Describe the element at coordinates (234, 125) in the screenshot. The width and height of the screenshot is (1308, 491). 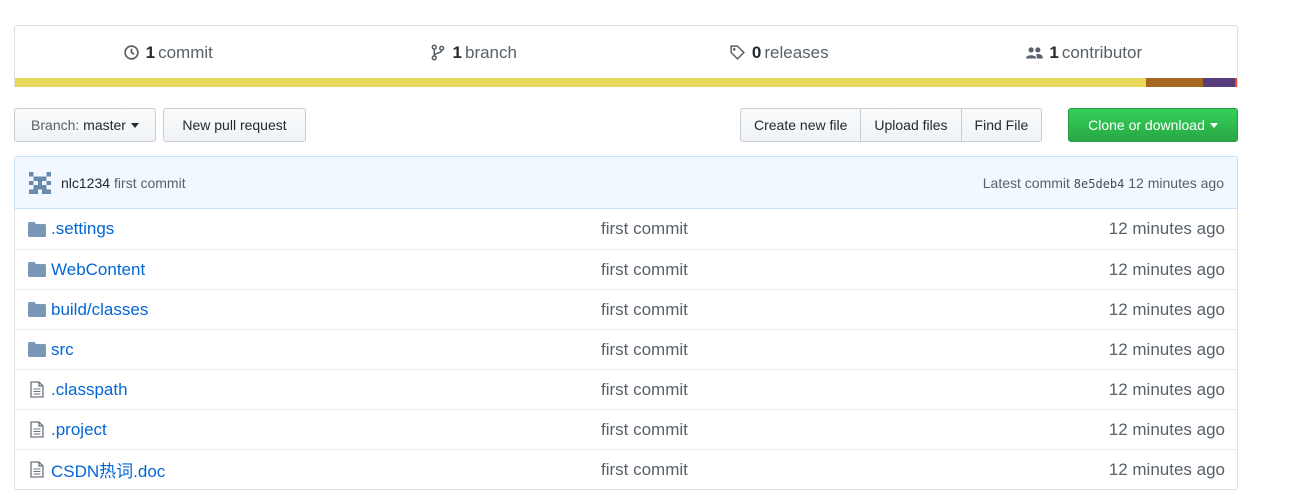
I see `new-pull-request-button: New pull request` at that location.